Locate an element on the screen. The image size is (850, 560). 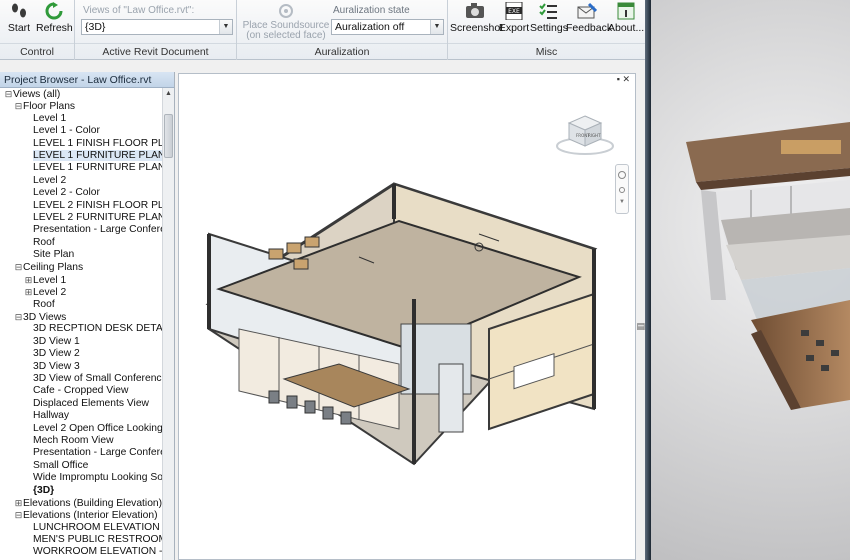
tree-item: 3D View 1 is located at coordinates (81, 342).